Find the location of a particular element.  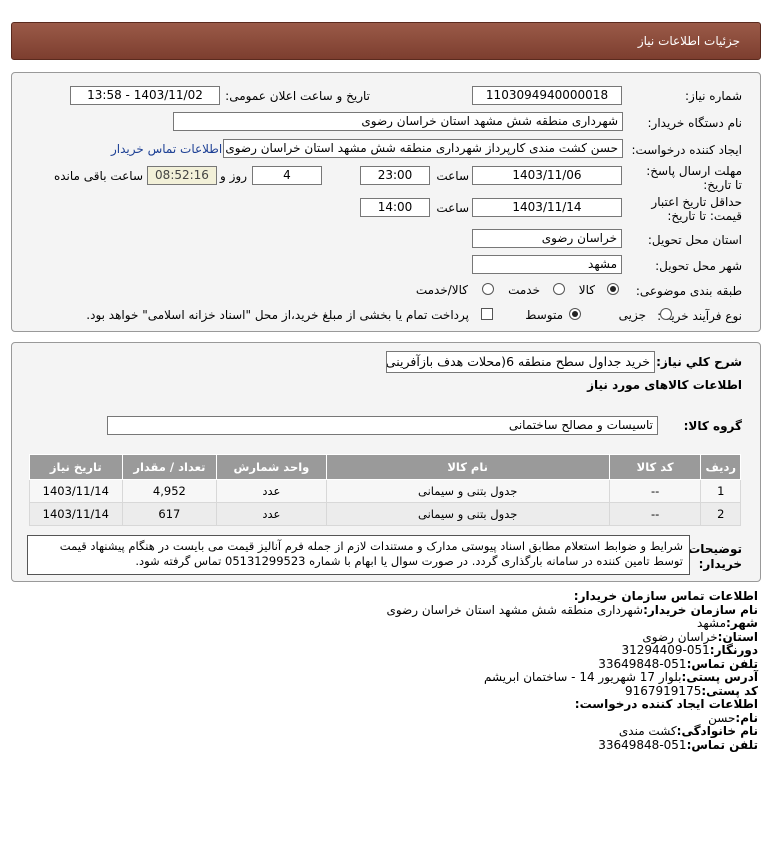

days-label: روز و is located at coordinates (233, 176).